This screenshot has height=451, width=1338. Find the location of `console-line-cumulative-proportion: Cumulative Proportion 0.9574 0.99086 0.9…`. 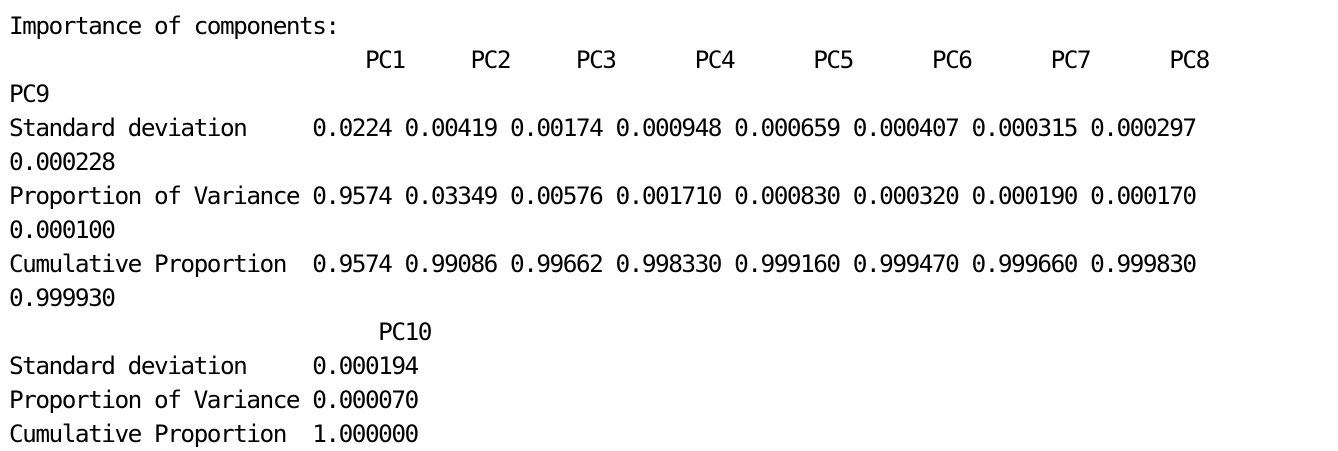

console-line-cumulative-proportion: Cumulative Proportion 0.9574 0.99086 0.9… is located at coordinates (603, 263).